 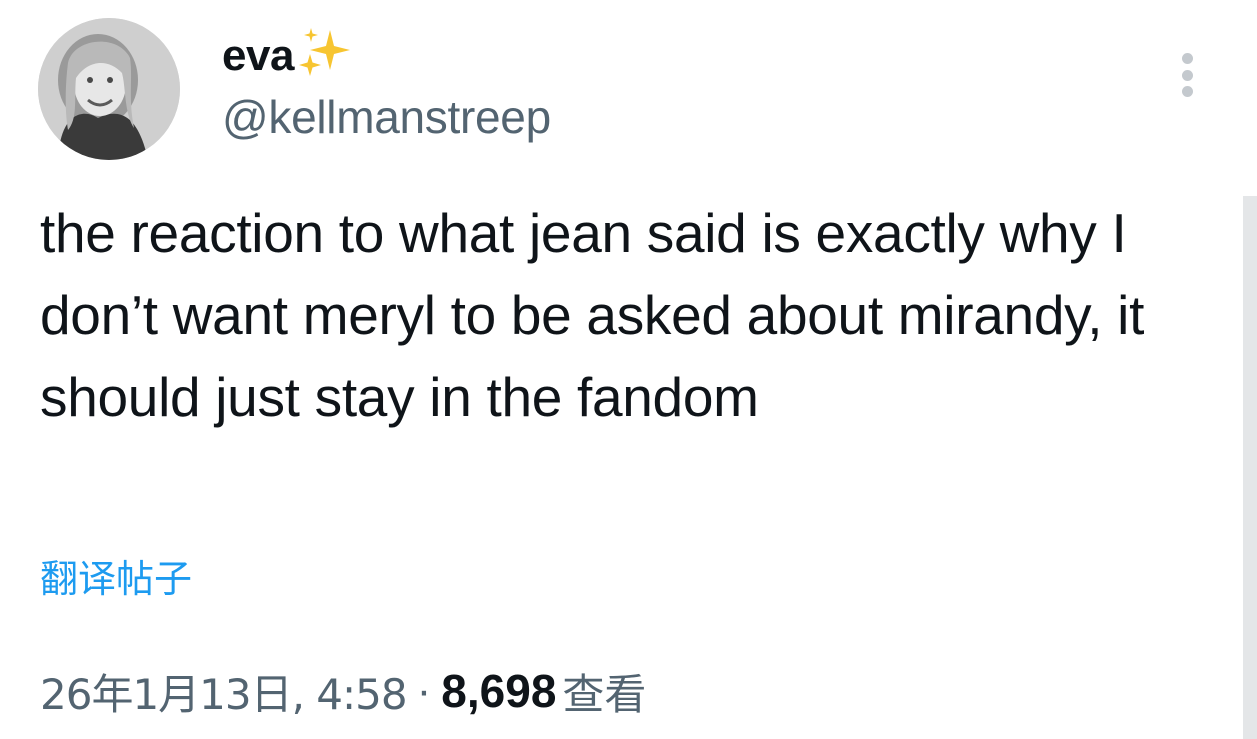 I want to click on avatar, so click(x=109, y=89).